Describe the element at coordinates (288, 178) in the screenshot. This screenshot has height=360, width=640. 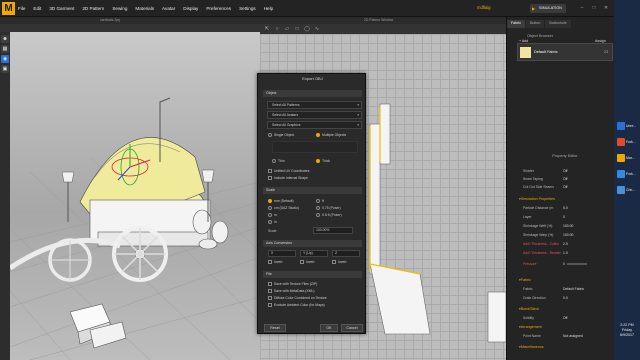
I see `include-internal-checkbox: Include Internal Shape` at that location.